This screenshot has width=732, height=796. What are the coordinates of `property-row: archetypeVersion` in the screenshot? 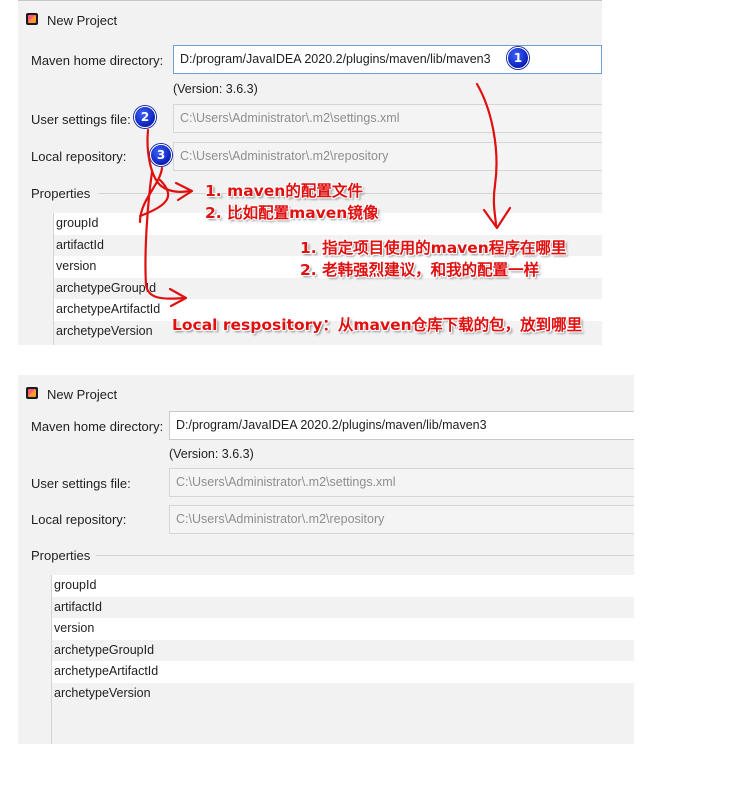 It's located at (343, 694).